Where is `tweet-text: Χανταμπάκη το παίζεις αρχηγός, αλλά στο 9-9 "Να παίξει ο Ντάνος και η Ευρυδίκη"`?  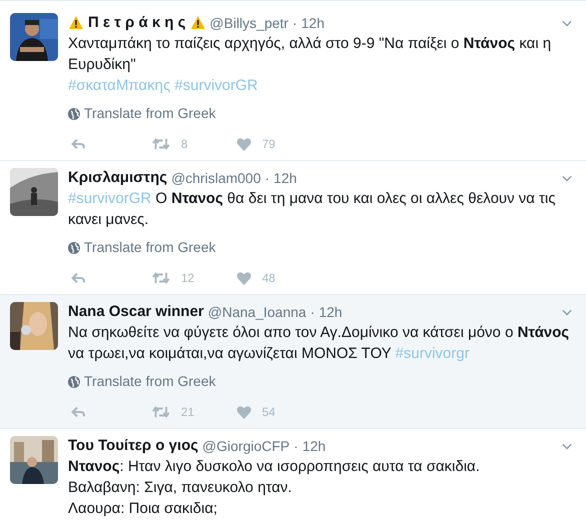 tweet-text: Χανταμπάκη το παίζεις αρχηγός, αλλά στο 9-9 "Να παίξει ο Ντάνος και η Ευρυδίκη" is located at coordinates (310, 54).